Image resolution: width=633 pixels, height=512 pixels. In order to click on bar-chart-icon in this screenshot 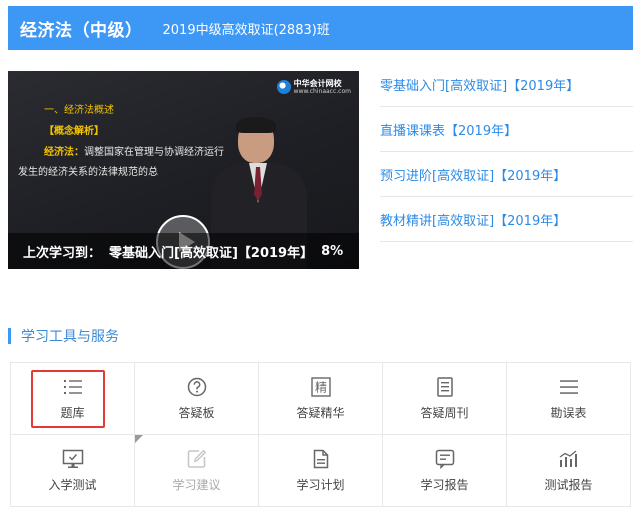, I will do `click(569, 459)`.